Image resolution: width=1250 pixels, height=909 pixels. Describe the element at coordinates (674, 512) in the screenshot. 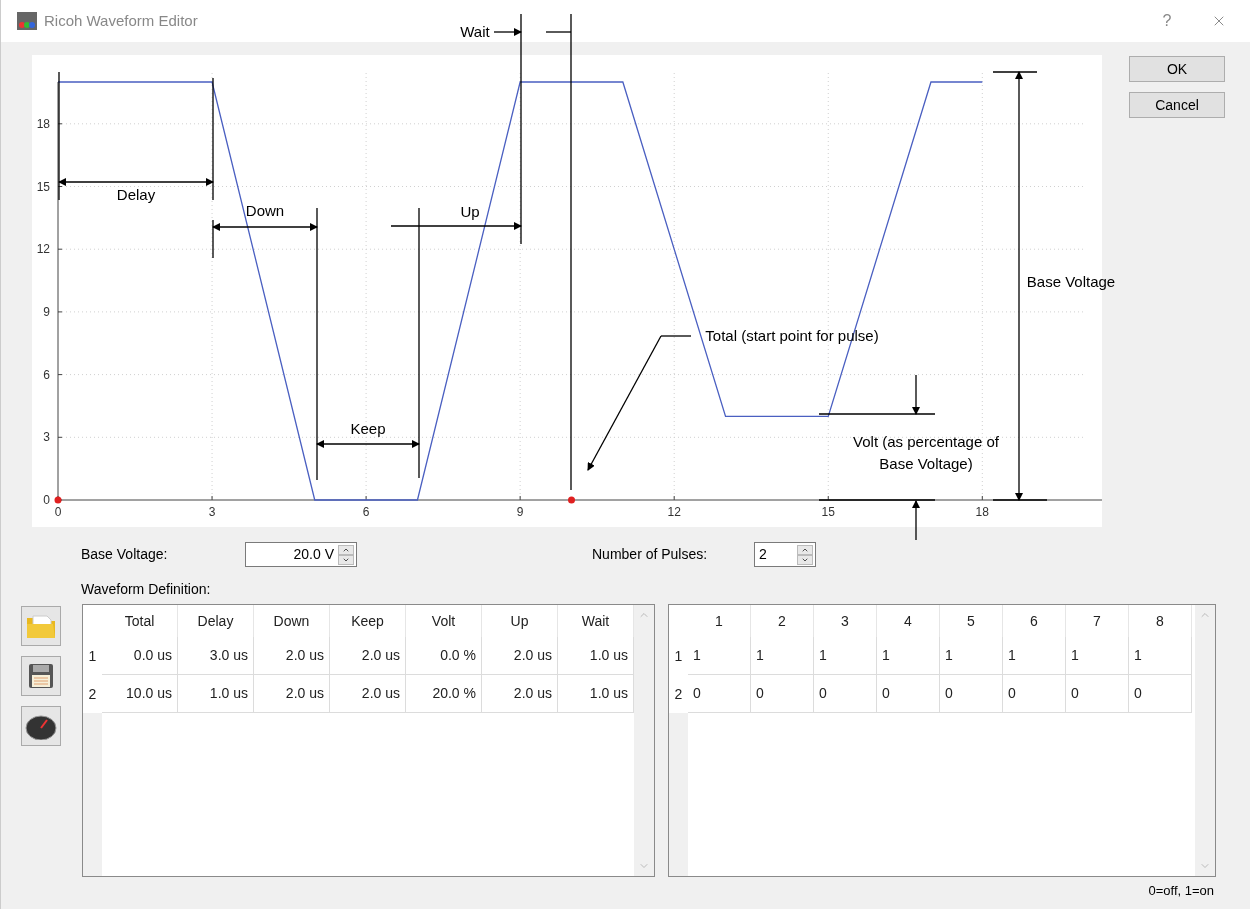

I see `x-tick-label: 12` at that location.